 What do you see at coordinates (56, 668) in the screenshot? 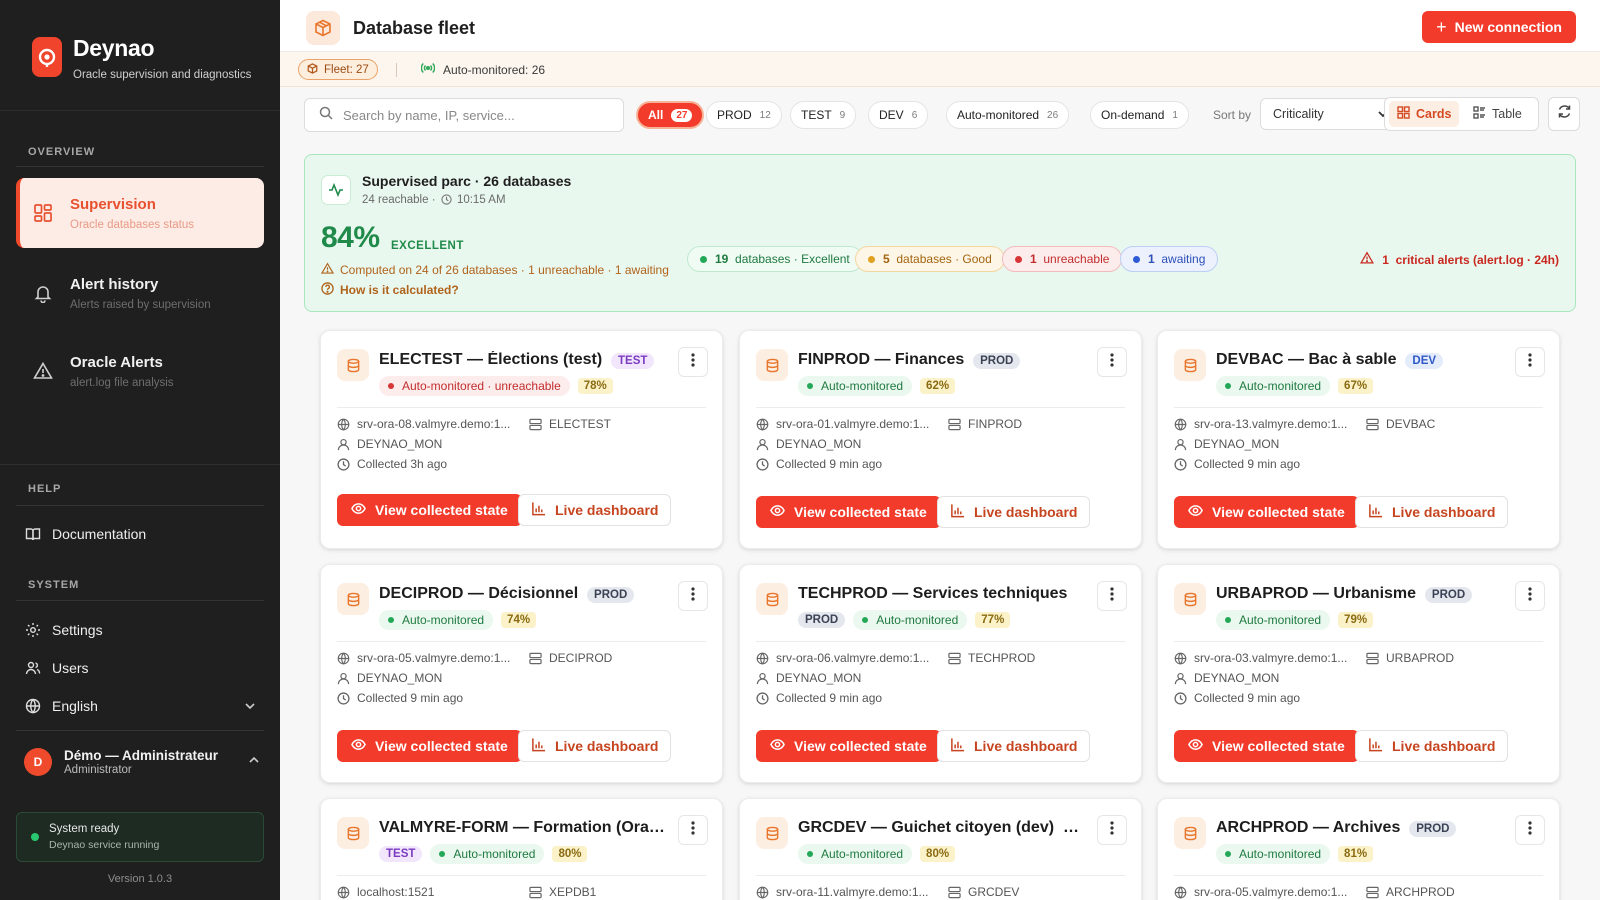
I see `sidebar-item-users: Users` at bounding box center [56, 668].